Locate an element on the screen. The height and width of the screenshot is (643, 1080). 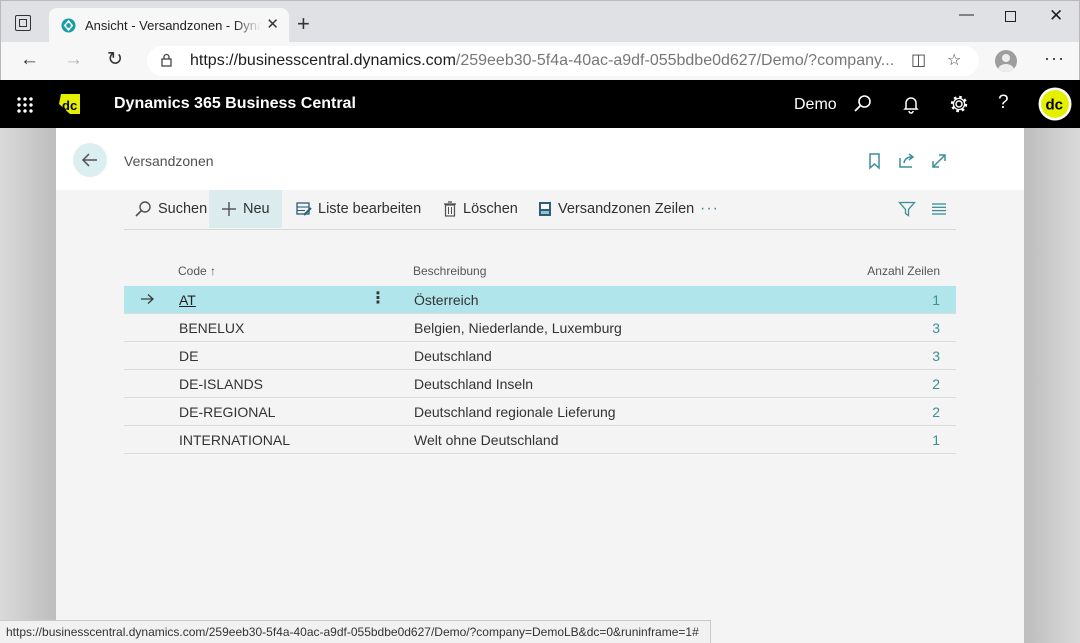
code-cell: BENELUX is located at coordinates (211, 328).